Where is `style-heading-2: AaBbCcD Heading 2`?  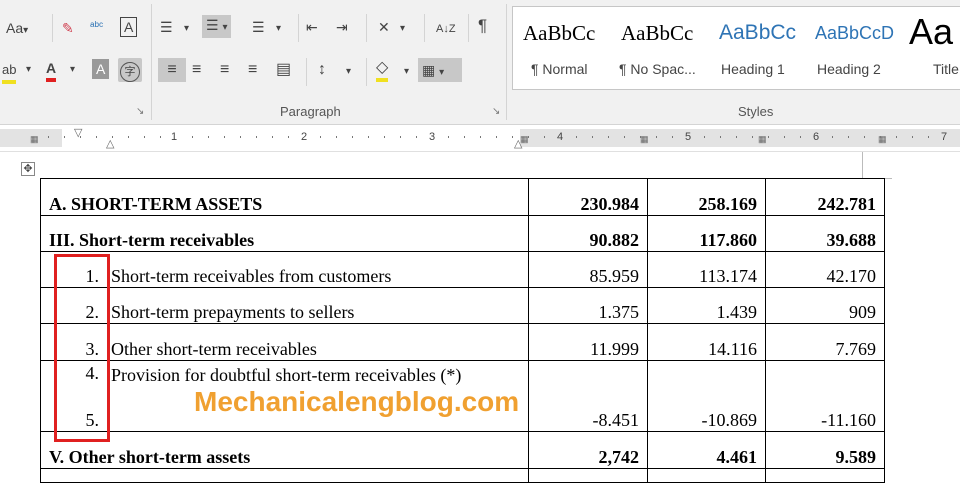 style-heading-2: AaBbCcD Heading 2 is located at coordinates (853, 48).